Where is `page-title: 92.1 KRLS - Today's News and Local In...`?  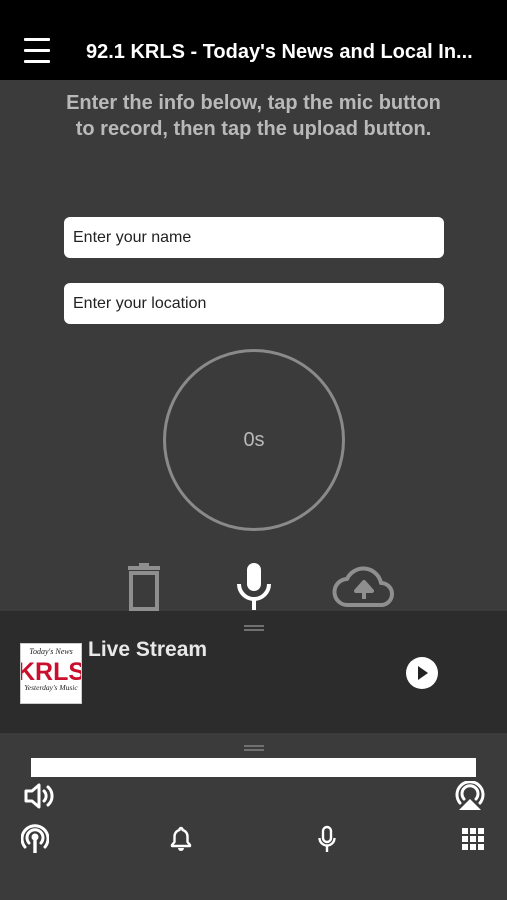
page-title: 92.1 KRLS - Today's News and Local In... is located at coordinates (279, 52).